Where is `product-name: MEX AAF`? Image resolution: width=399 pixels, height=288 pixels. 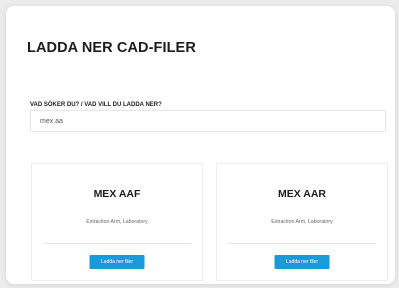
product-name: MEX AAF is located at coordinates (117, 194).